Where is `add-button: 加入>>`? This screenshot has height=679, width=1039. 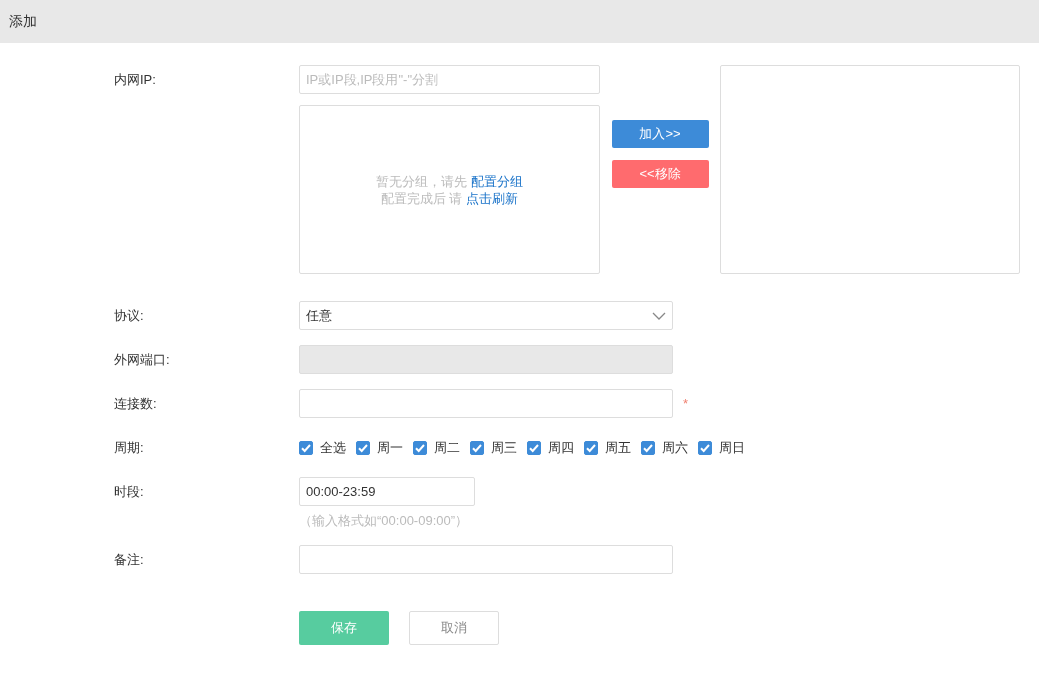
add-button: 加入>> is located at coordinates (660, 134).